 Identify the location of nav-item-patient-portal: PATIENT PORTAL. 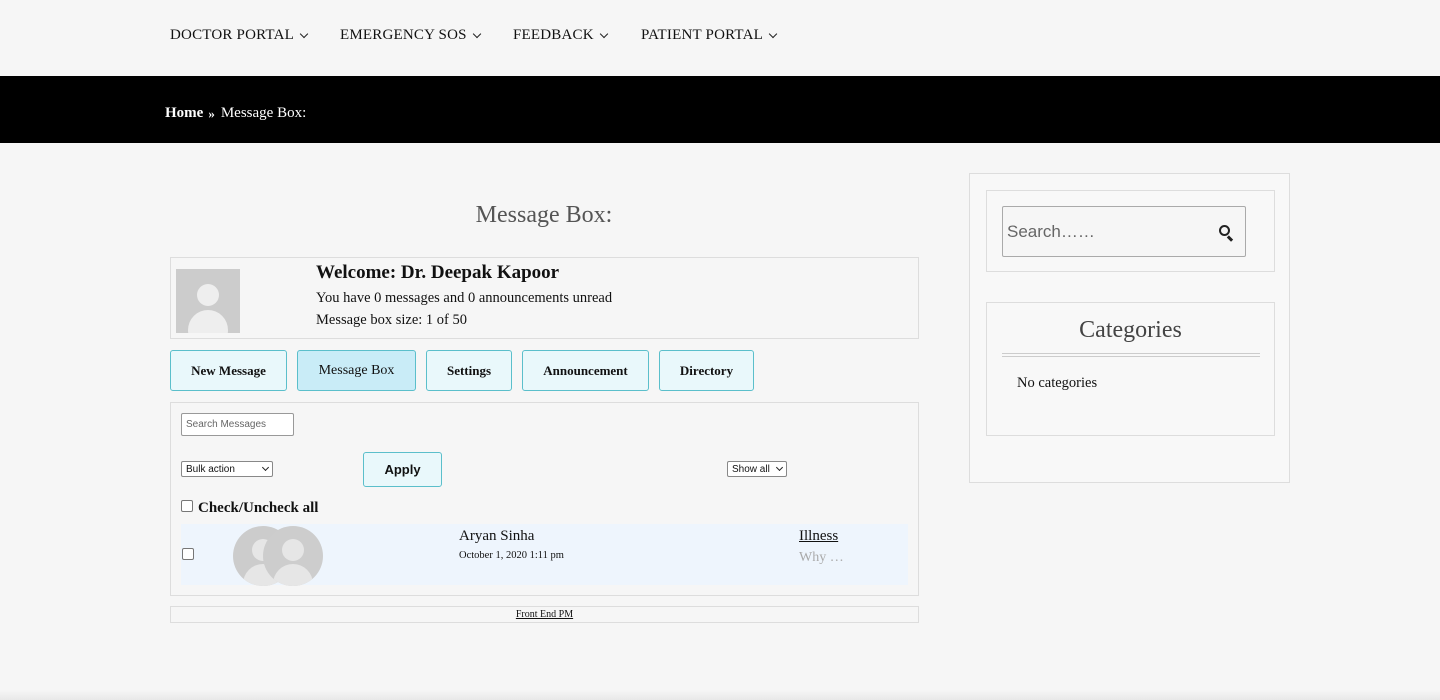
(709, 35).